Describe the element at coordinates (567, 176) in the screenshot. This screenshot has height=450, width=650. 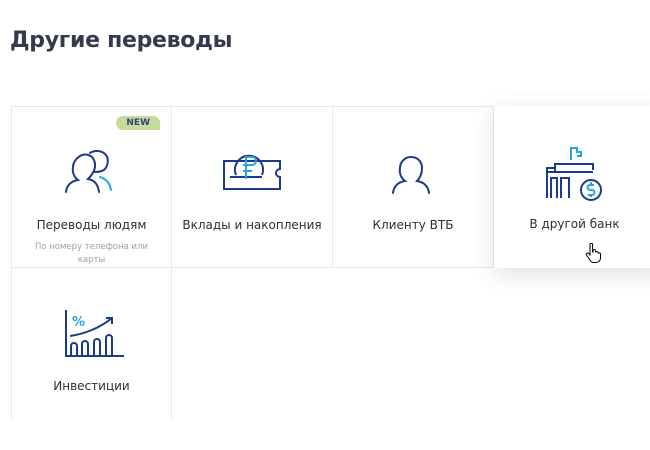
I see `bank-dollar-icon` at that location.